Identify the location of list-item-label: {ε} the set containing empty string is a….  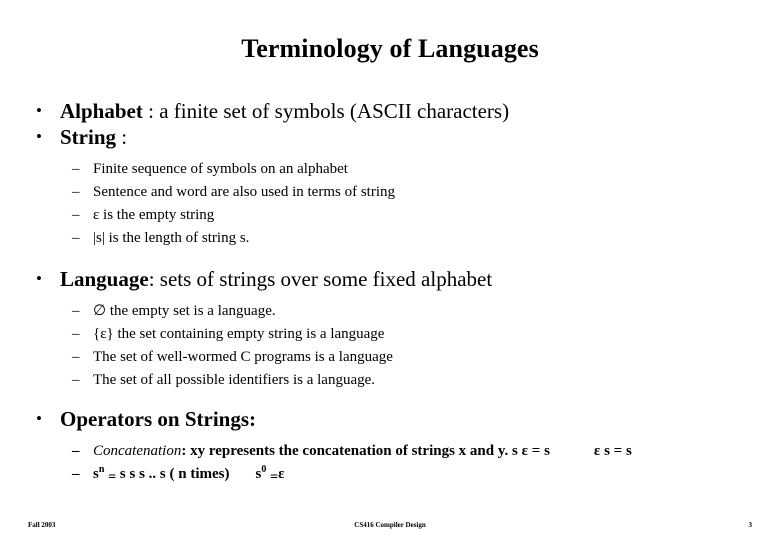
(239, 334).